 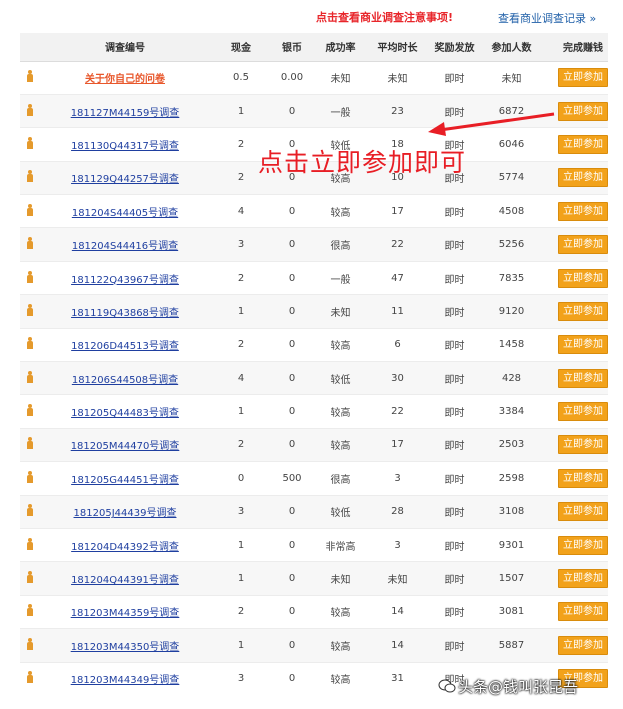 What do you see at coordinates (397, 345) in the screenshot?
I see `row-avg-time: 6` at bounding box center [397, 345].